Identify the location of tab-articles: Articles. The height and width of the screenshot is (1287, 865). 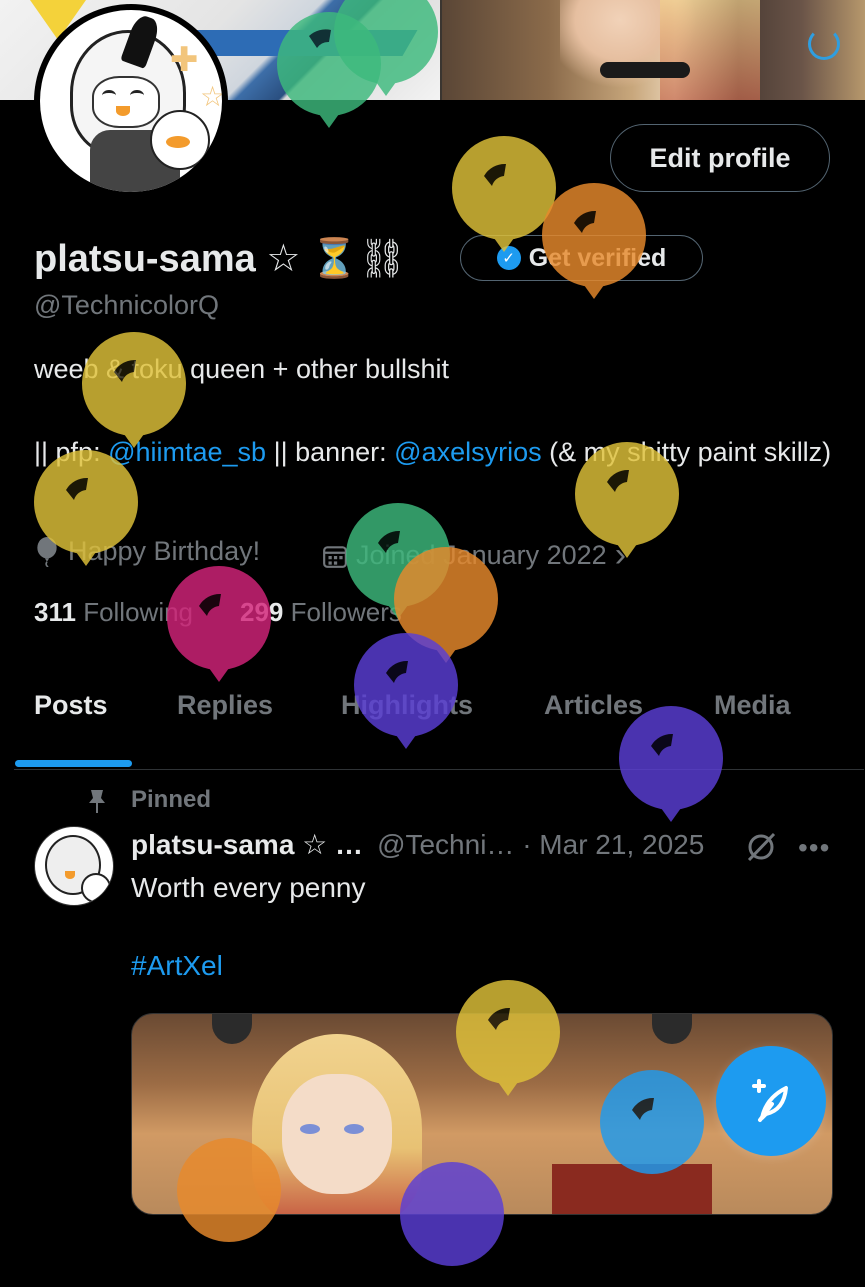
(593, 705).